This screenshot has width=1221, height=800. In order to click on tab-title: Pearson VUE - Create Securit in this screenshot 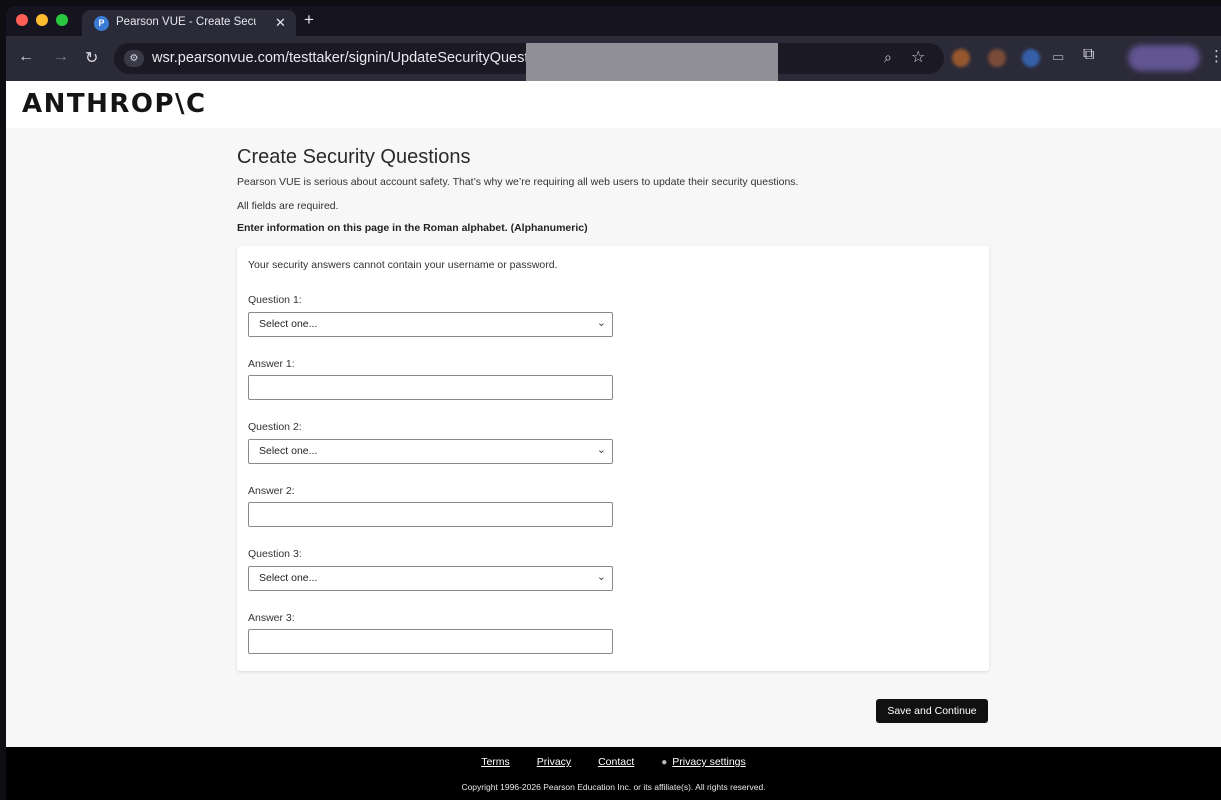, I will do `click(186, 22)`.